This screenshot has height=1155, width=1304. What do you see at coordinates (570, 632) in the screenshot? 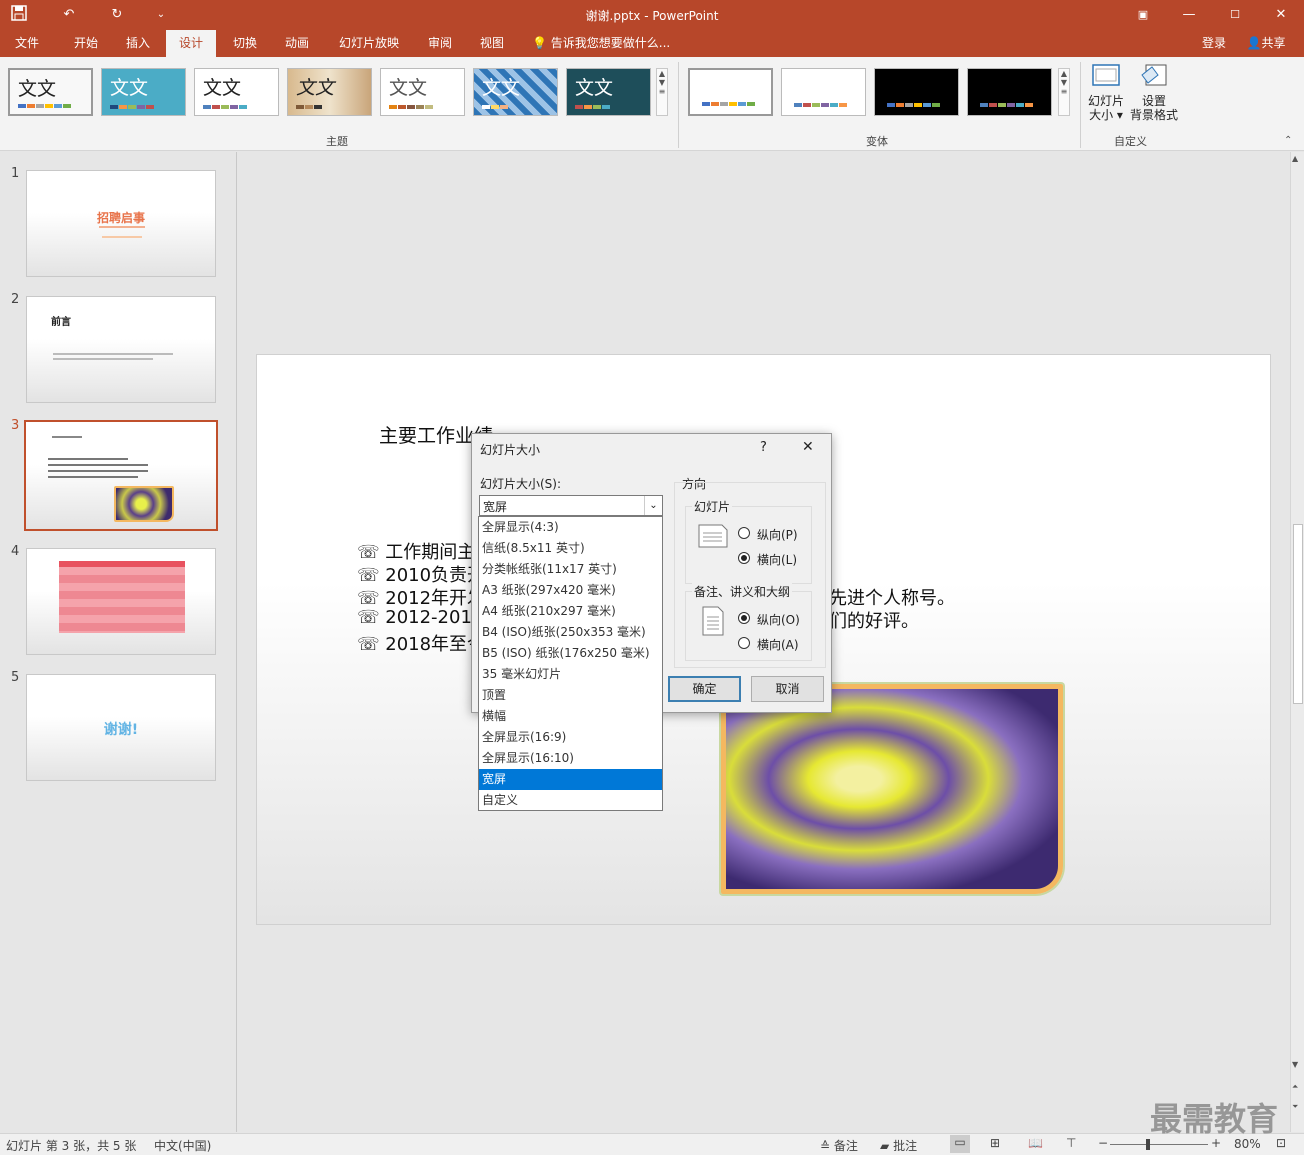
I see `size-option: B4 (ISO)纸张(250x353 毫米)` at bounding box center [570, 632].